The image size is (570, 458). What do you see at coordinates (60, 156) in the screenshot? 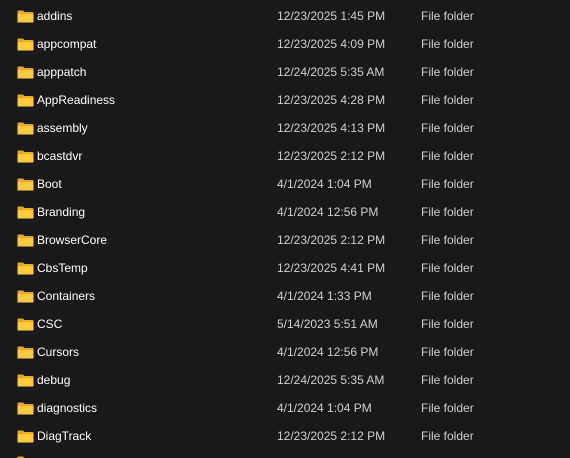
I see `file-name: bcastdvr` at bounding box center [60, 156].